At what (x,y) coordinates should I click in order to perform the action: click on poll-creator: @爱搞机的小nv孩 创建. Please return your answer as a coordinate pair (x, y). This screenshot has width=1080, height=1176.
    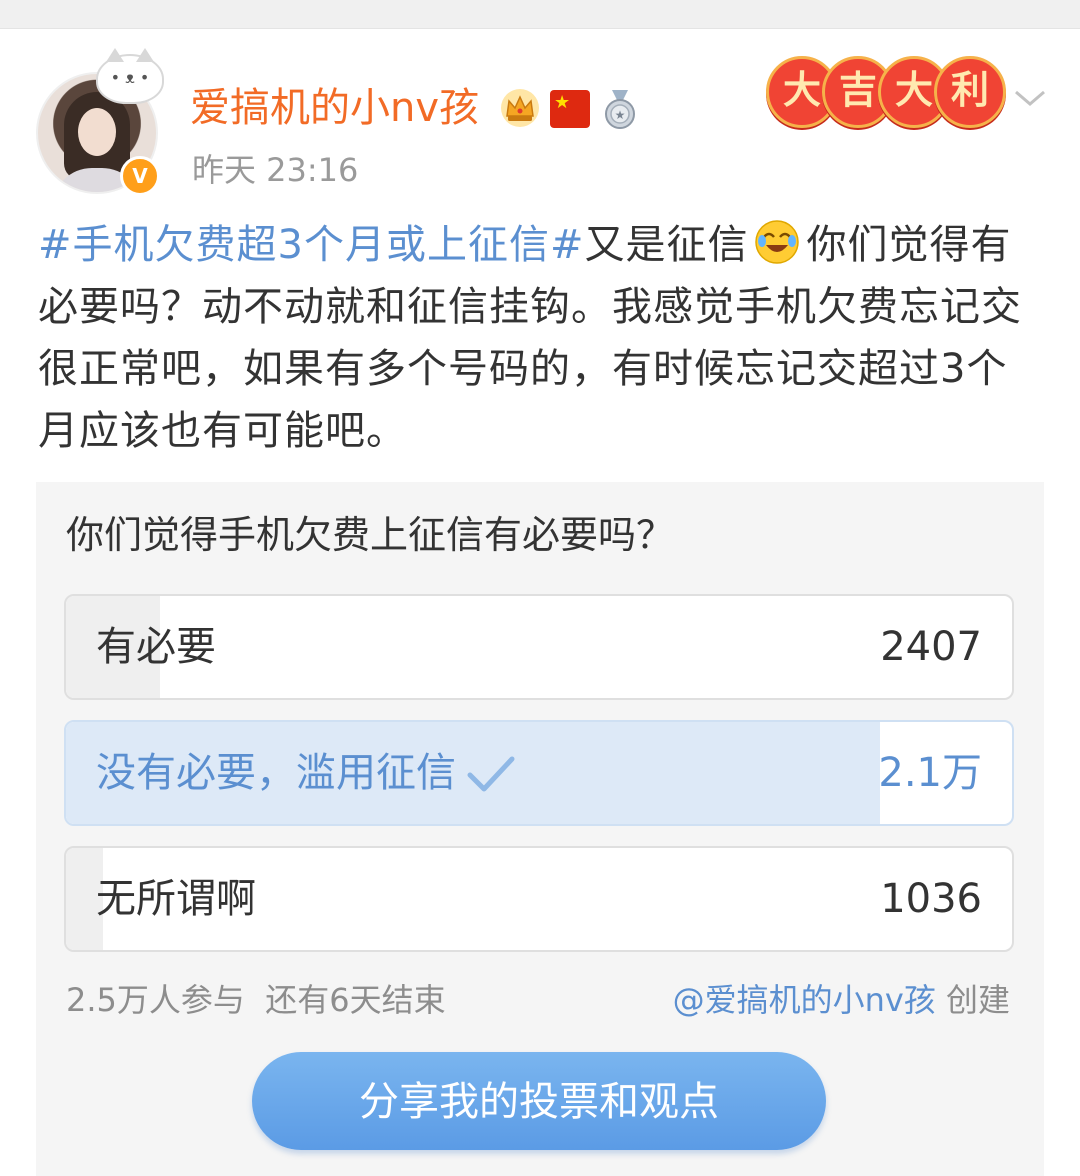
    Looking at the image, I should click on (841, 1000).